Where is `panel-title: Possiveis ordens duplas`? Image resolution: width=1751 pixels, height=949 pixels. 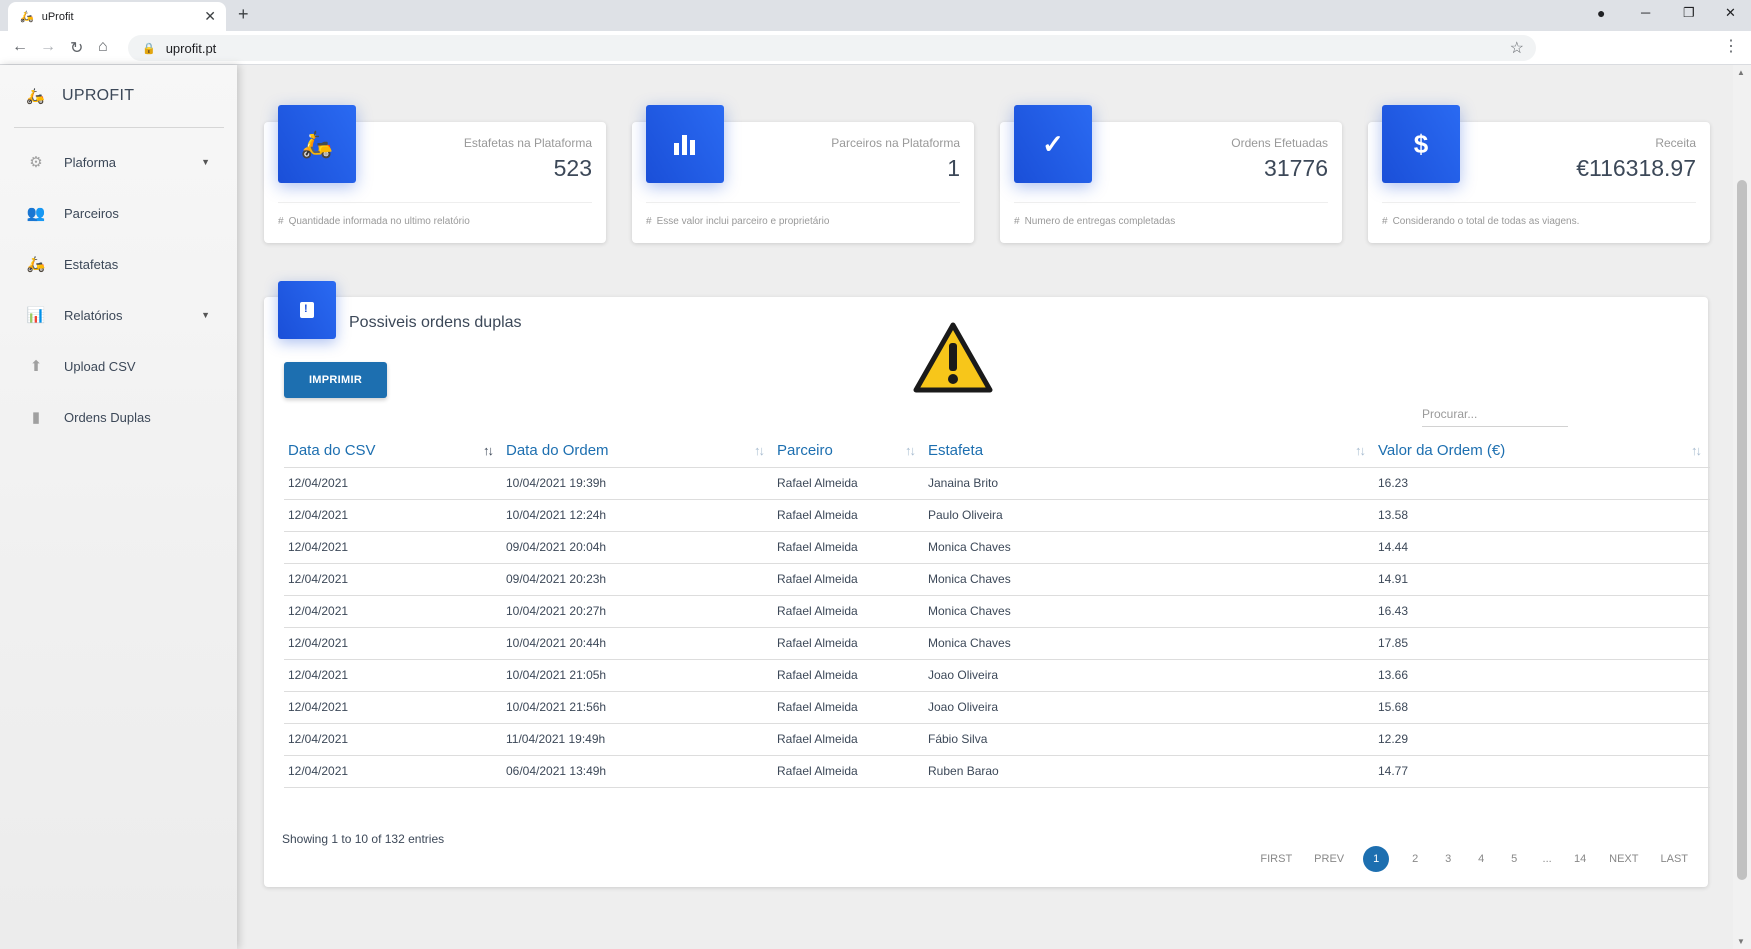 panel-title: Possiveis ordens duplas is located at coordinates (435, 322).